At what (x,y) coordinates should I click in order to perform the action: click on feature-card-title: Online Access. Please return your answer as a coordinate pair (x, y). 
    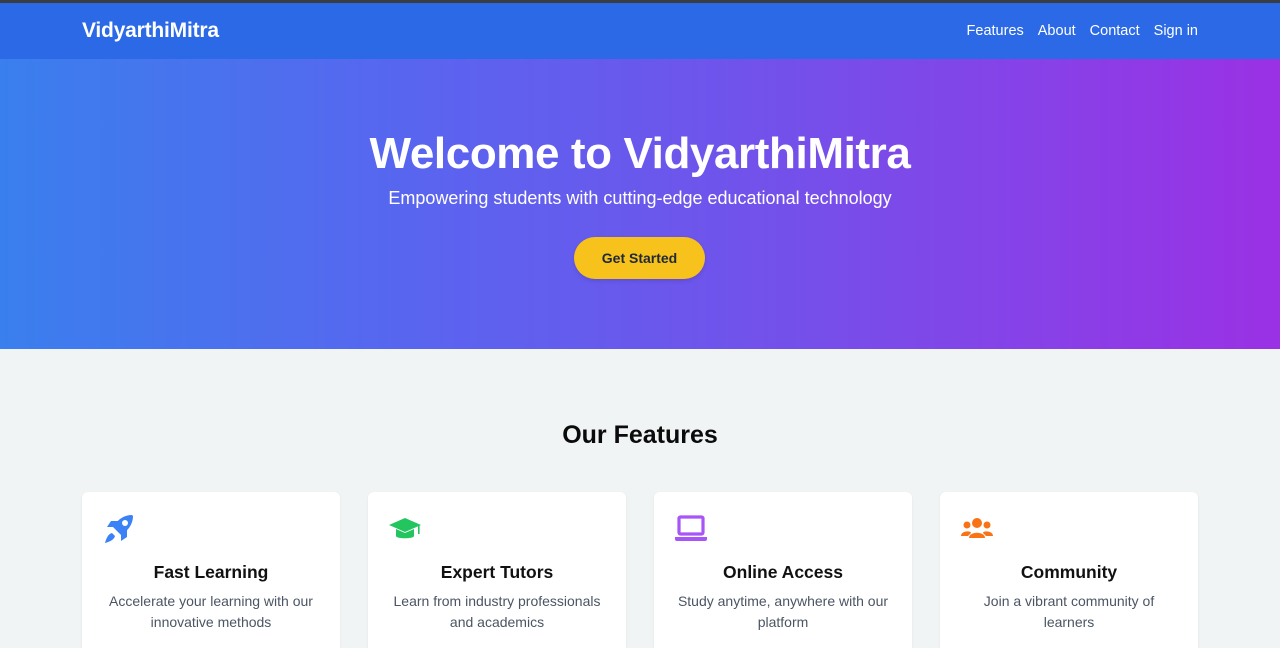
    Looking at the image, I should click on (783, 572).